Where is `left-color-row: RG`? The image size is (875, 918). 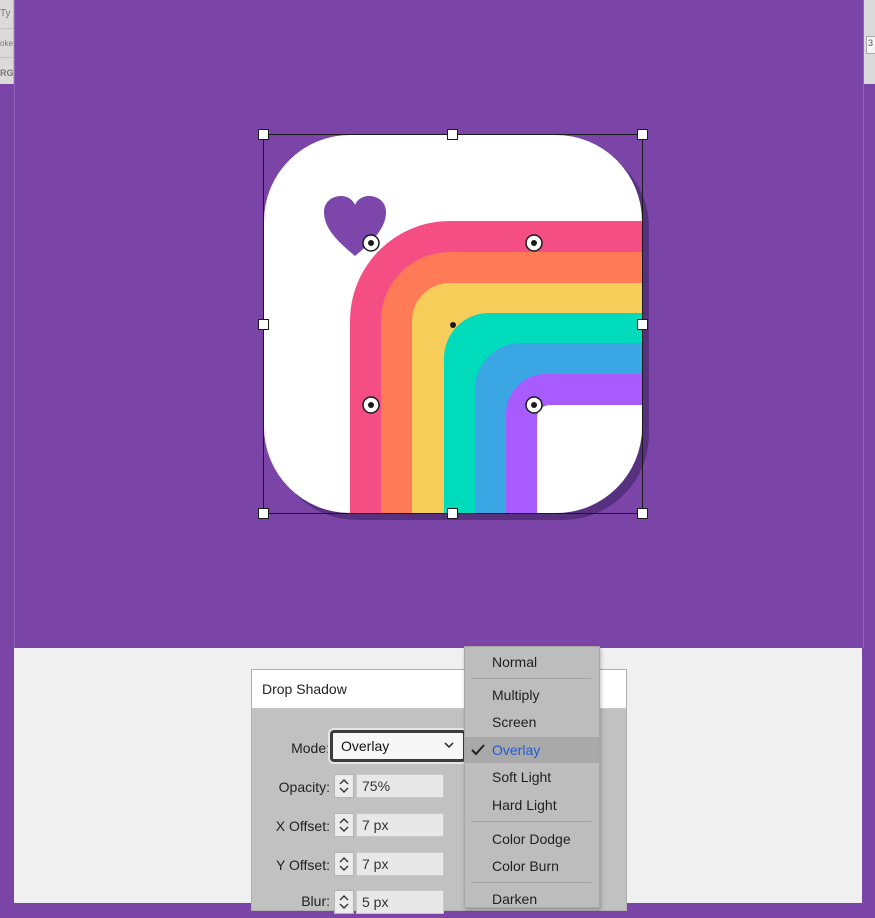
left-color-row: RG is located at coordinates (6, 71).